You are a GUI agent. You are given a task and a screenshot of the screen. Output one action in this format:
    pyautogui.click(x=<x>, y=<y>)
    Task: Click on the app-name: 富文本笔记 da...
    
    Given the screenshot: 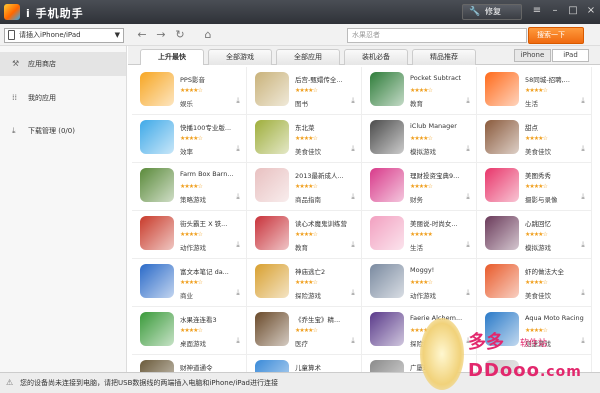 What is the action you would take?
    pyautogui.click(x=212, y=271)
    